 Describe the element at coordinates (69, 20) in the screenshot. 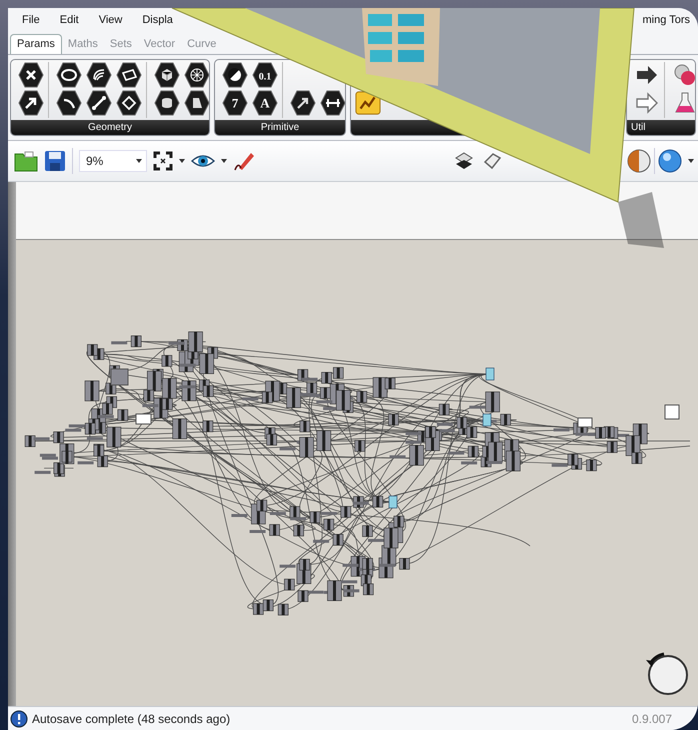

I see `menu-item: Edit` at that location.